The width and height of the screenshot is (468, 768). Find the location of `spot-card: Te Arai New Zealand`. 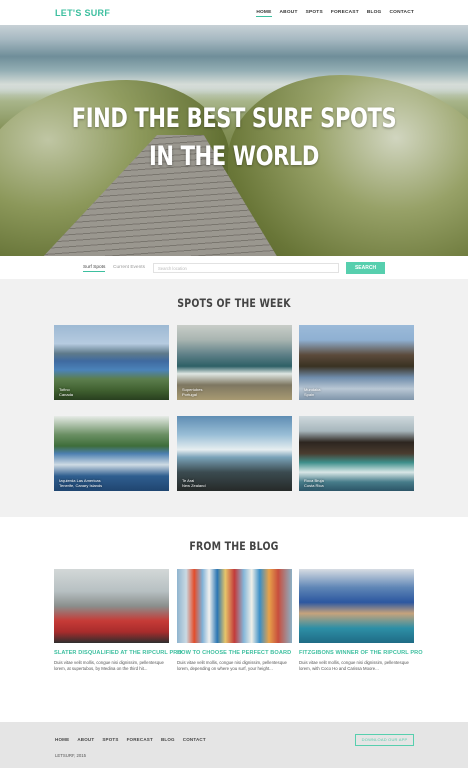

spot-card: Te Arai New Zealand is located at coordinates (234, 453).